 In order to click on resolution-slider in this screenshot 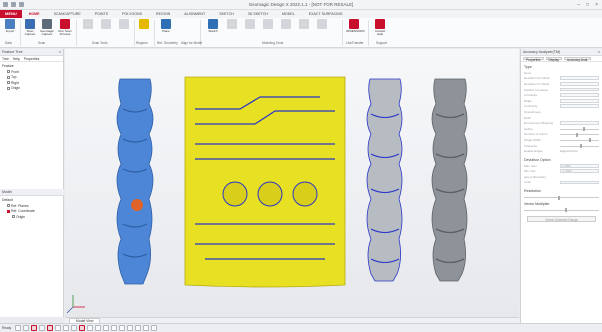, I will do `click(561, 197)`.